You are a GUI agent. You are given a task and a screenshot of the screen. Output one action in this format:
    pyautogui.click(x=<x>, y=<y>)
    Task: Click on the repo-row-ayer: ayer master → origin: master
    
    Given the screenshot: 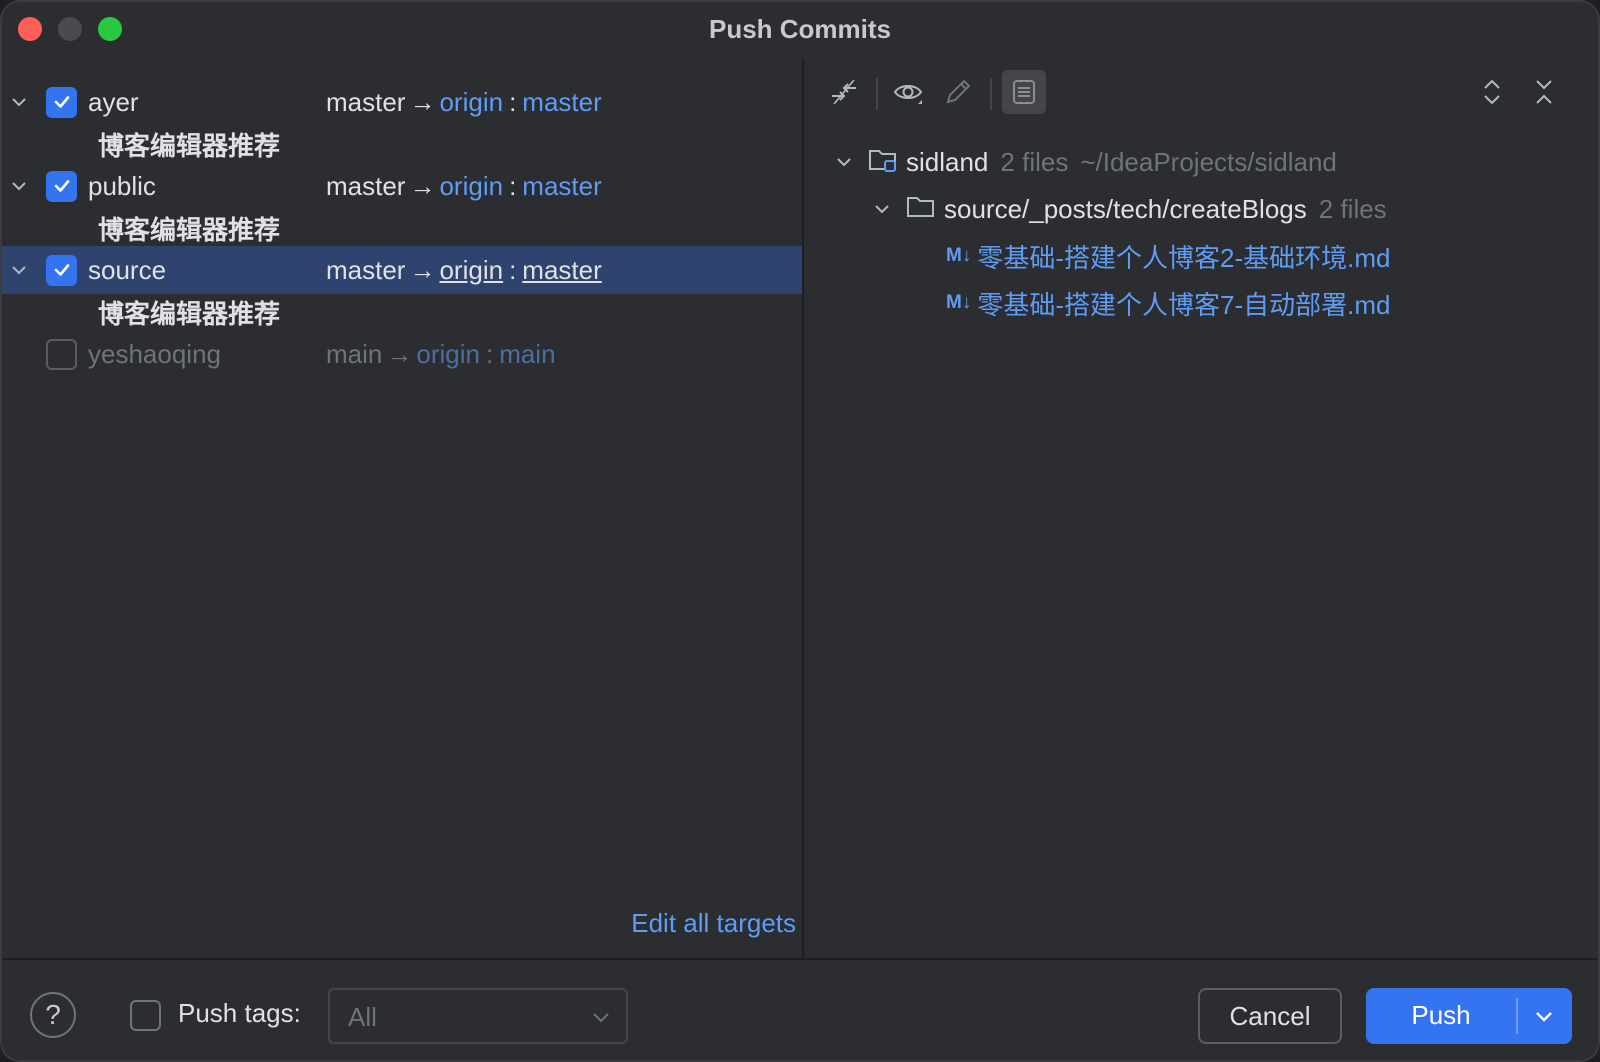 What is the action you would take?
    pyautogui.click(x=402, y=102)
    